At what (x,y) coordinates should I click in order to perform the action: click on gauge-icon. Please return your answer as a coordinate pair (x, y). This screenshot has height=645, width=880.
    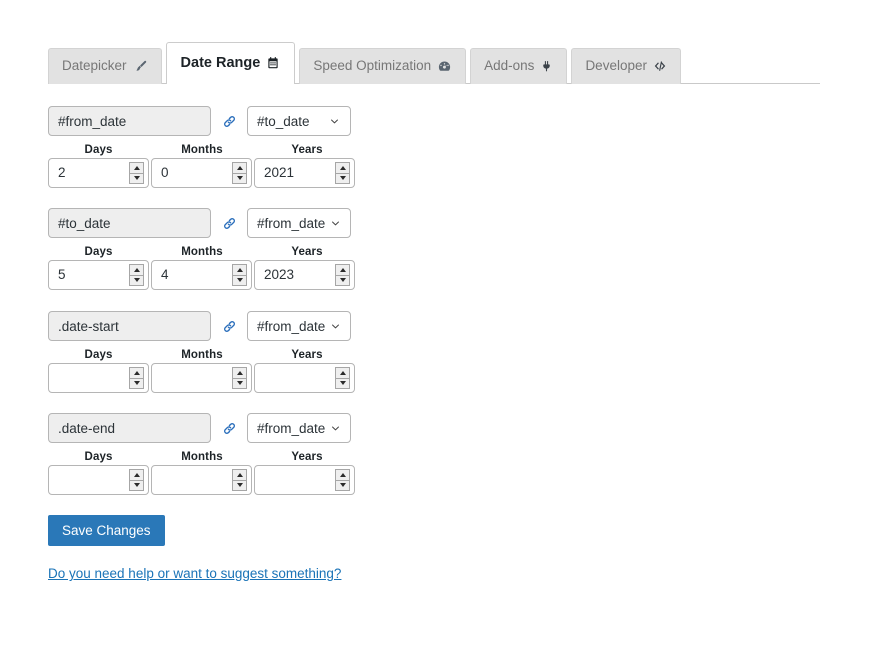
    Looking at the image, I should click on (444, 66).